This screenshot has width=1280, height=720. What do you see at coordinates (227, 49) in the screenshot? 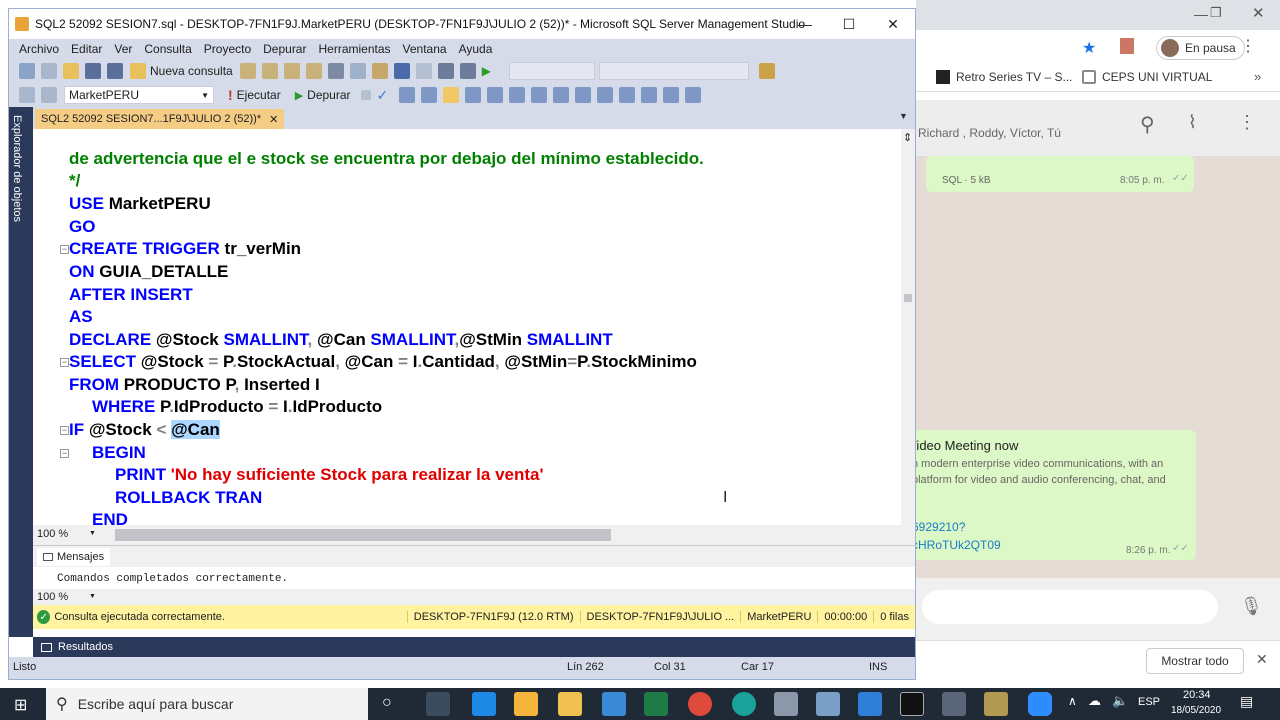
I see `menu-proyecto: Proyecto` at bounding box center [227, 49].